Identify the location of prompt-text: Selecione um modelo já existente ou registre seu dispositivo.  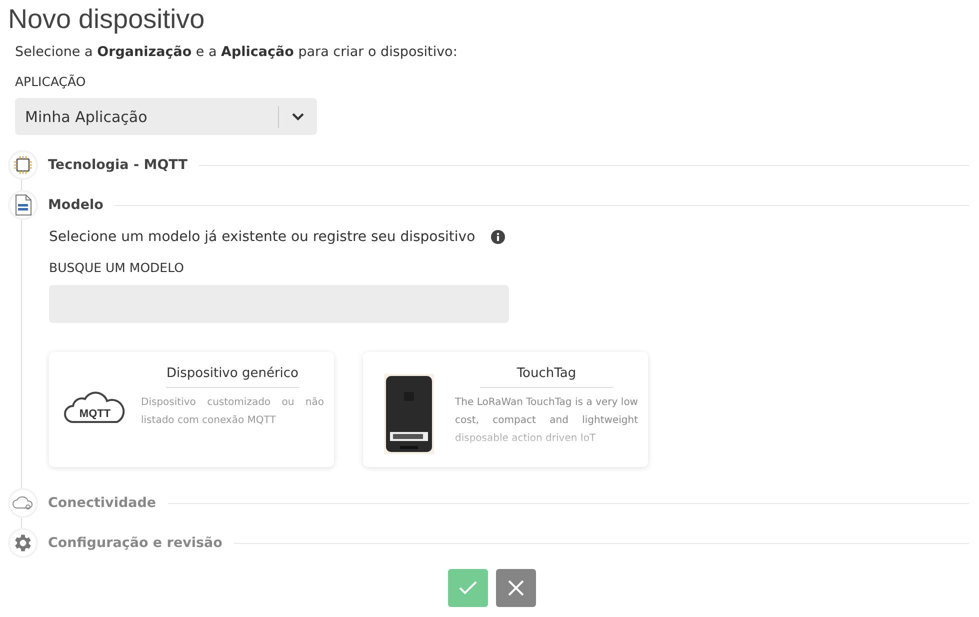
(262, 237).